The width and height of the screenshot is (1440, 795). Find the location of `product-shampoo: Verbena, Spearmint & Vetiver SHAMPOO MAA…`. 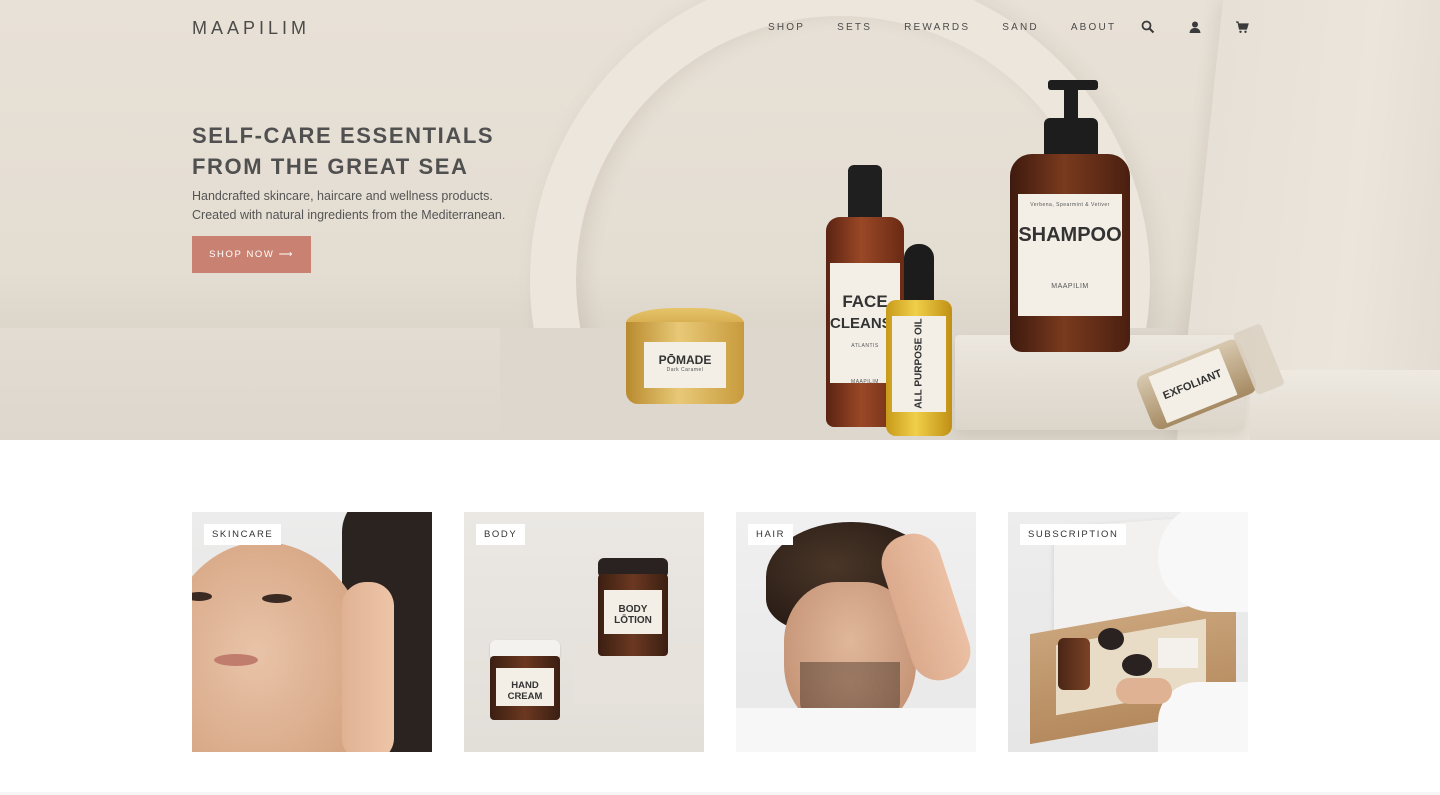

product-shampoo: Verbena, Spearmint & Vetiver SHAMPOO MAA… is located at coordinates (1070, 216).